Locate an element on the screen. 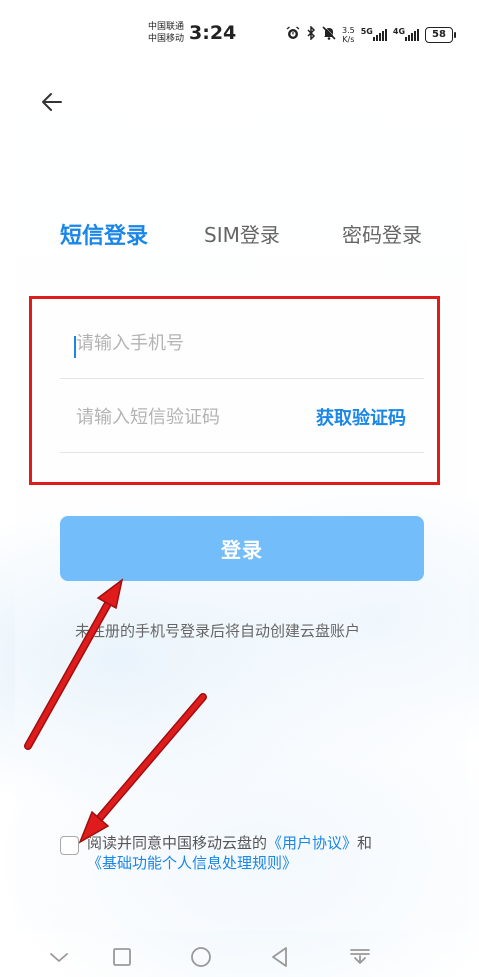 This screenshot has width=479, height=977. status-bar: 中国联通 中国移动 3:24 3.5 K/s 5G 4G 58 is located at coordinates (239, 31).